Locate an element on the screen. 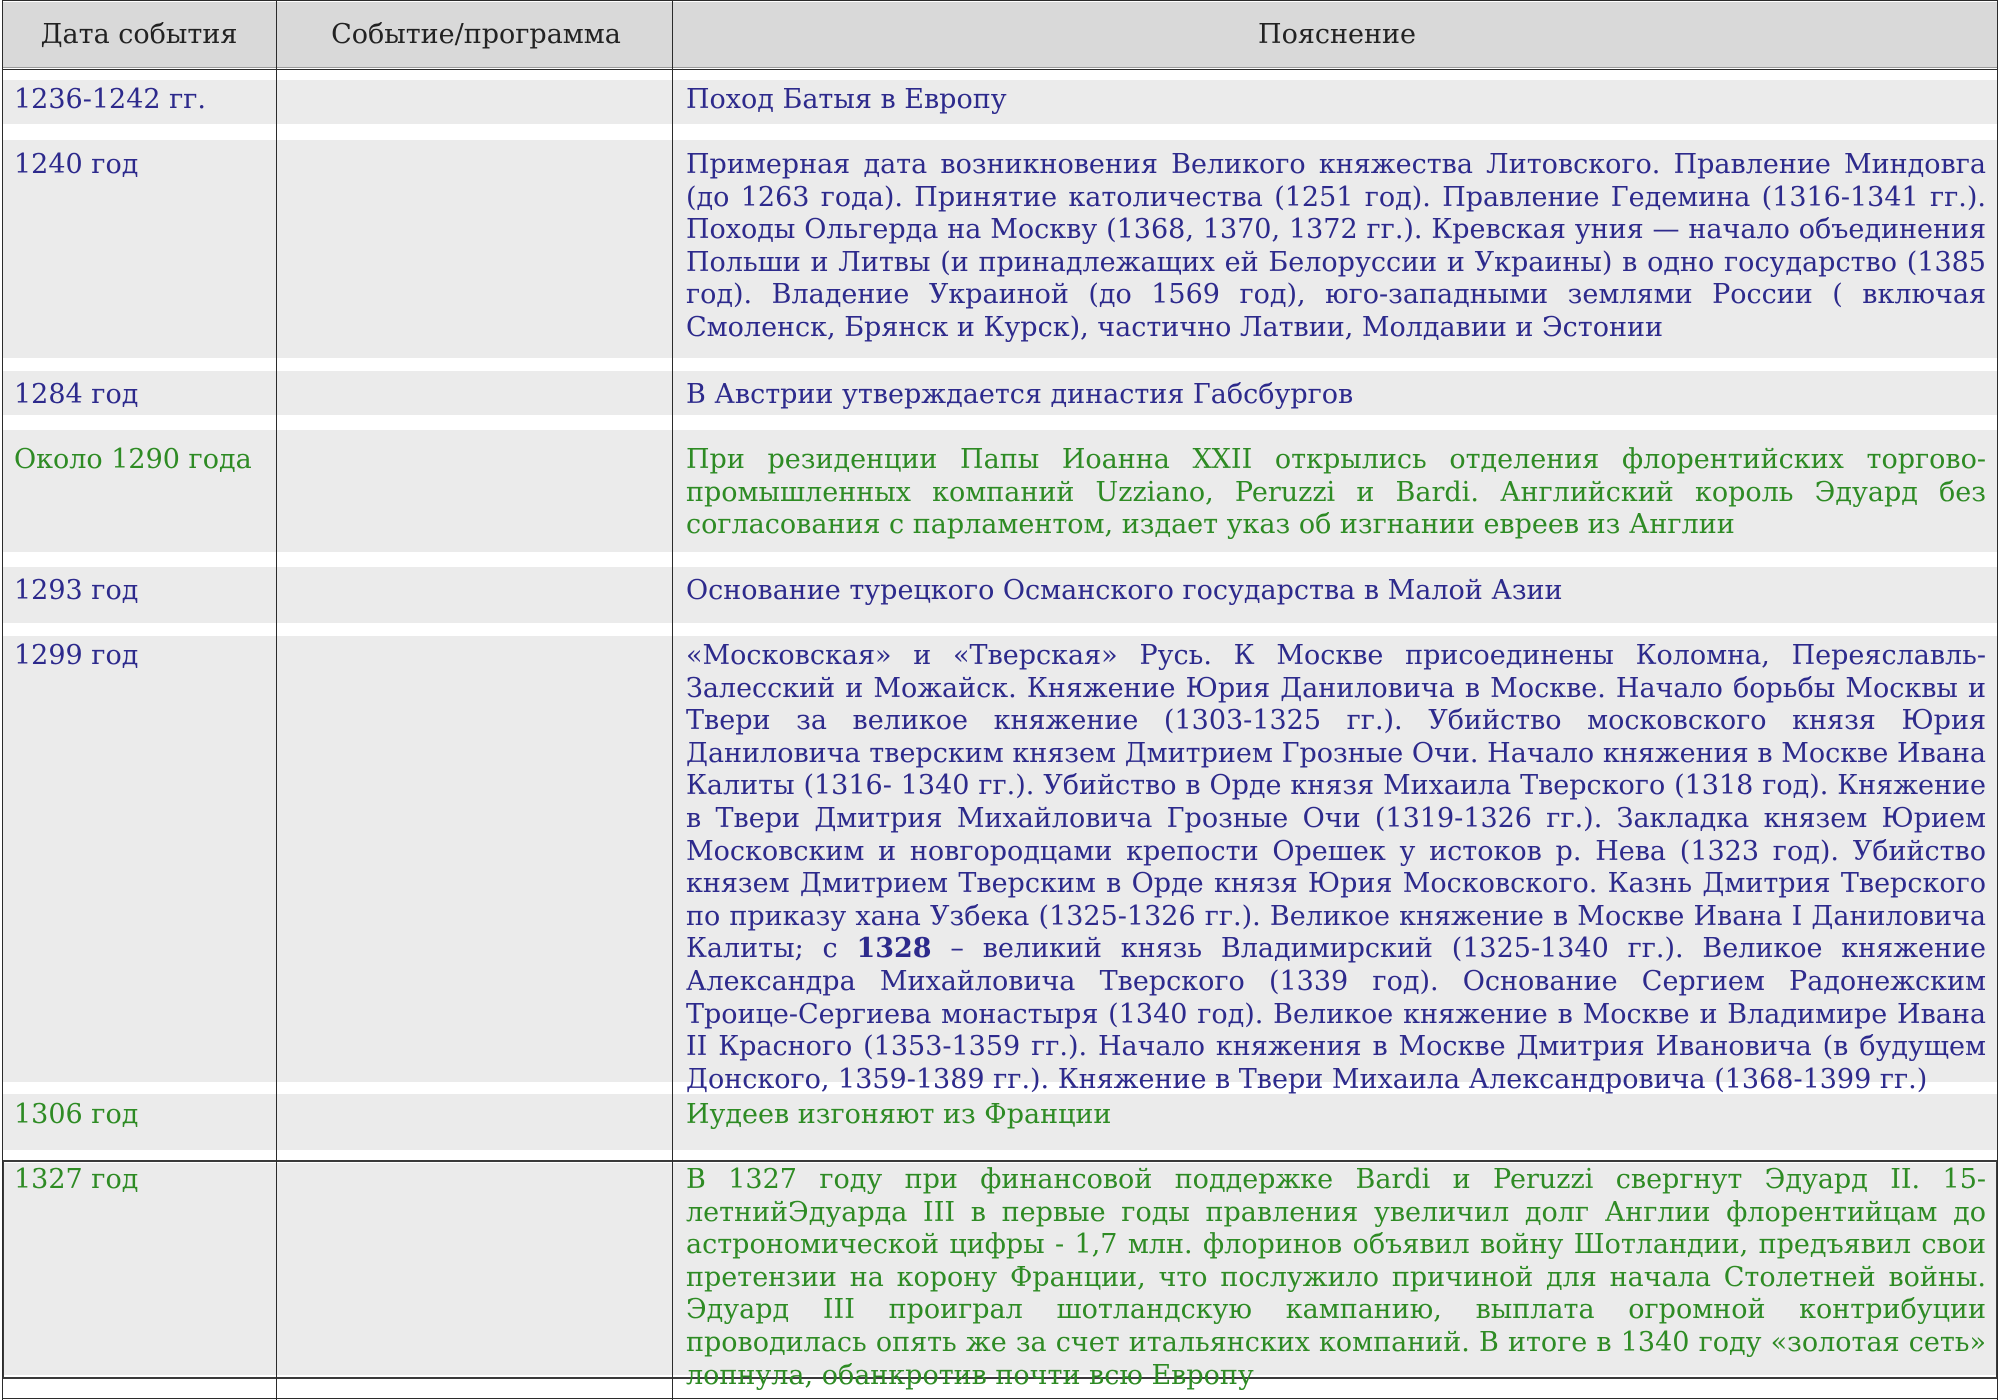 This screenshot has height=1400, width=2000. row-6-text-bold-year: 1328 is located at coordinates (894, 949).